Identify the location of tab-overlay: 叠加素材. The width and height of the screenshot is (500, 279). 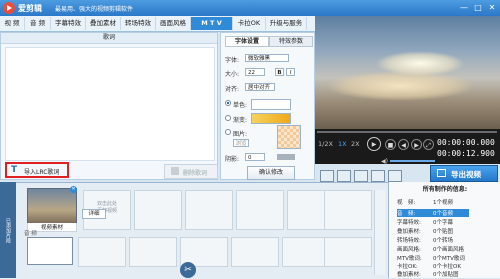
(103, 23).